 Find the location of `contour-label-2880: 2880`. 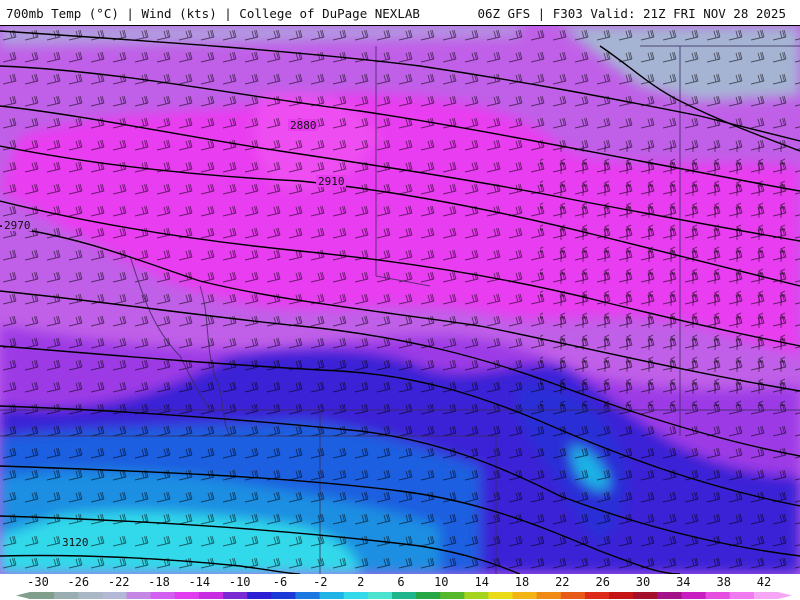

contour-label-2880: 2880 is located at coordinates (303, 125).